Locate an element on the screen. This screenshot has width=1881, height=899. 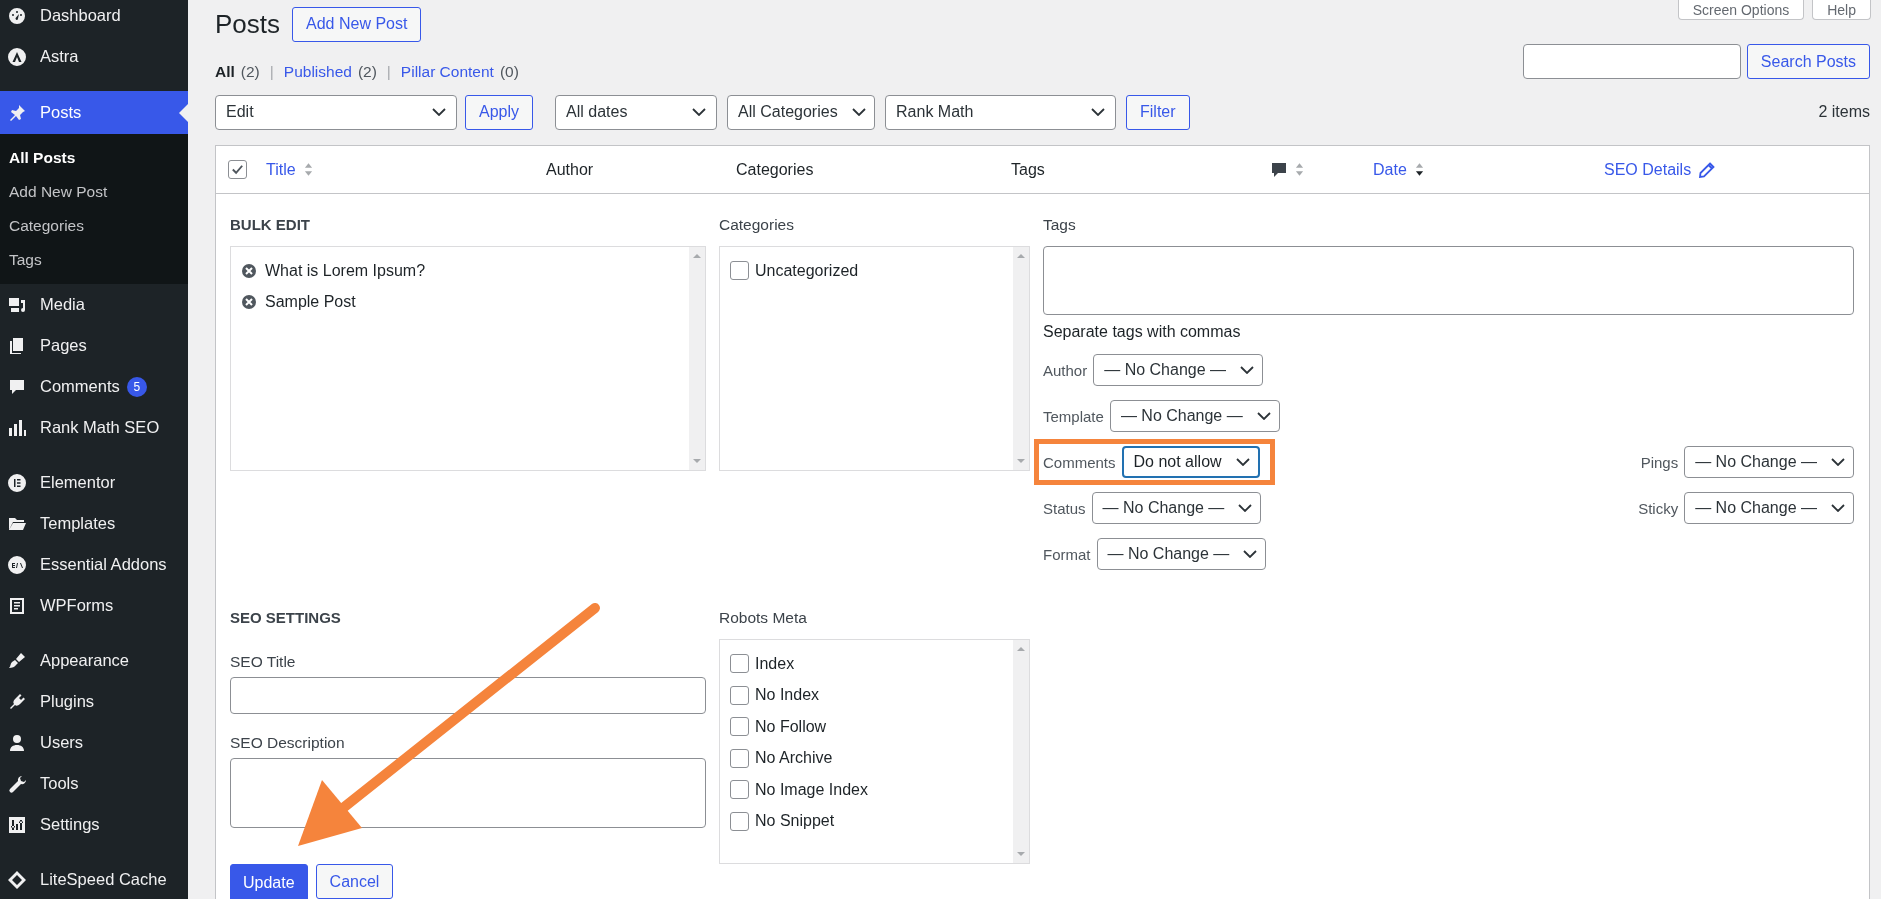
dropdown-select: Do not allow is located at coordinates (1190, 462).